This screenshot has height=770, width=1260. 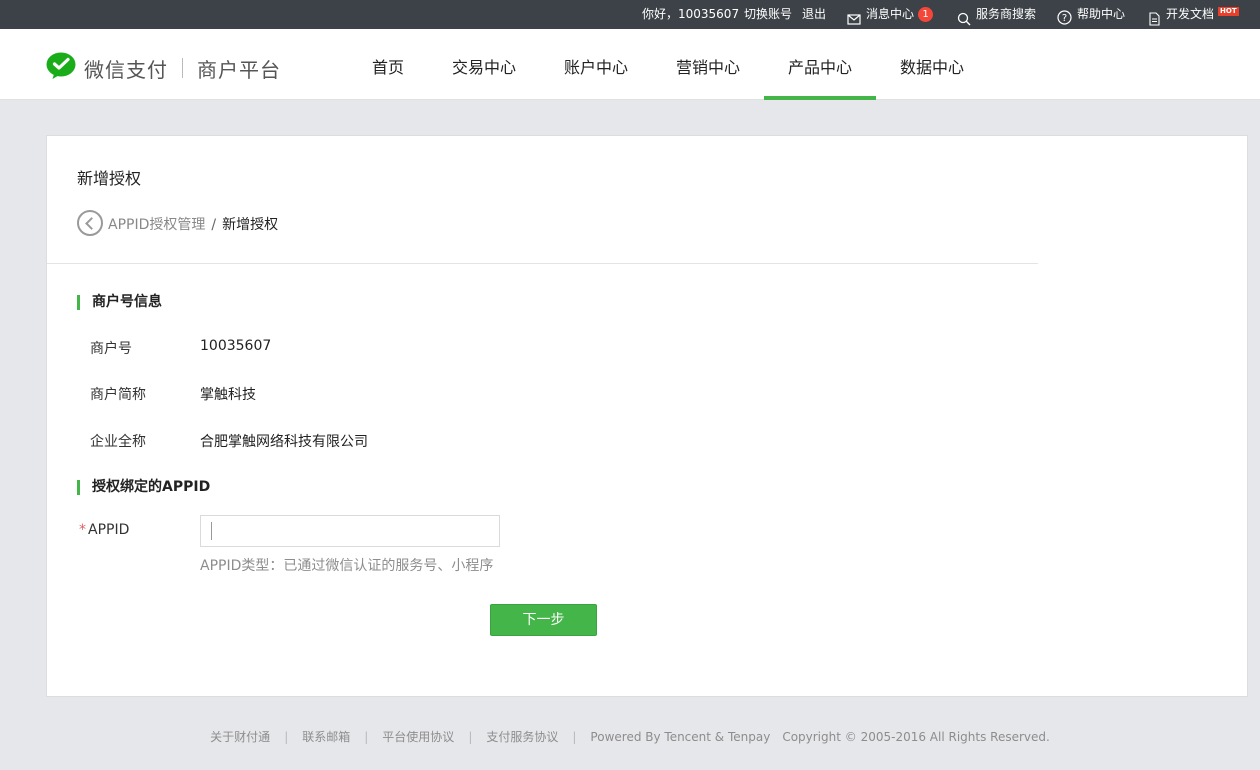 What do you see at coordinates (143, 487) in the screenshot?
I see `appid-section-title: 授权绑定的APPID` at bounding box center [143, 487].